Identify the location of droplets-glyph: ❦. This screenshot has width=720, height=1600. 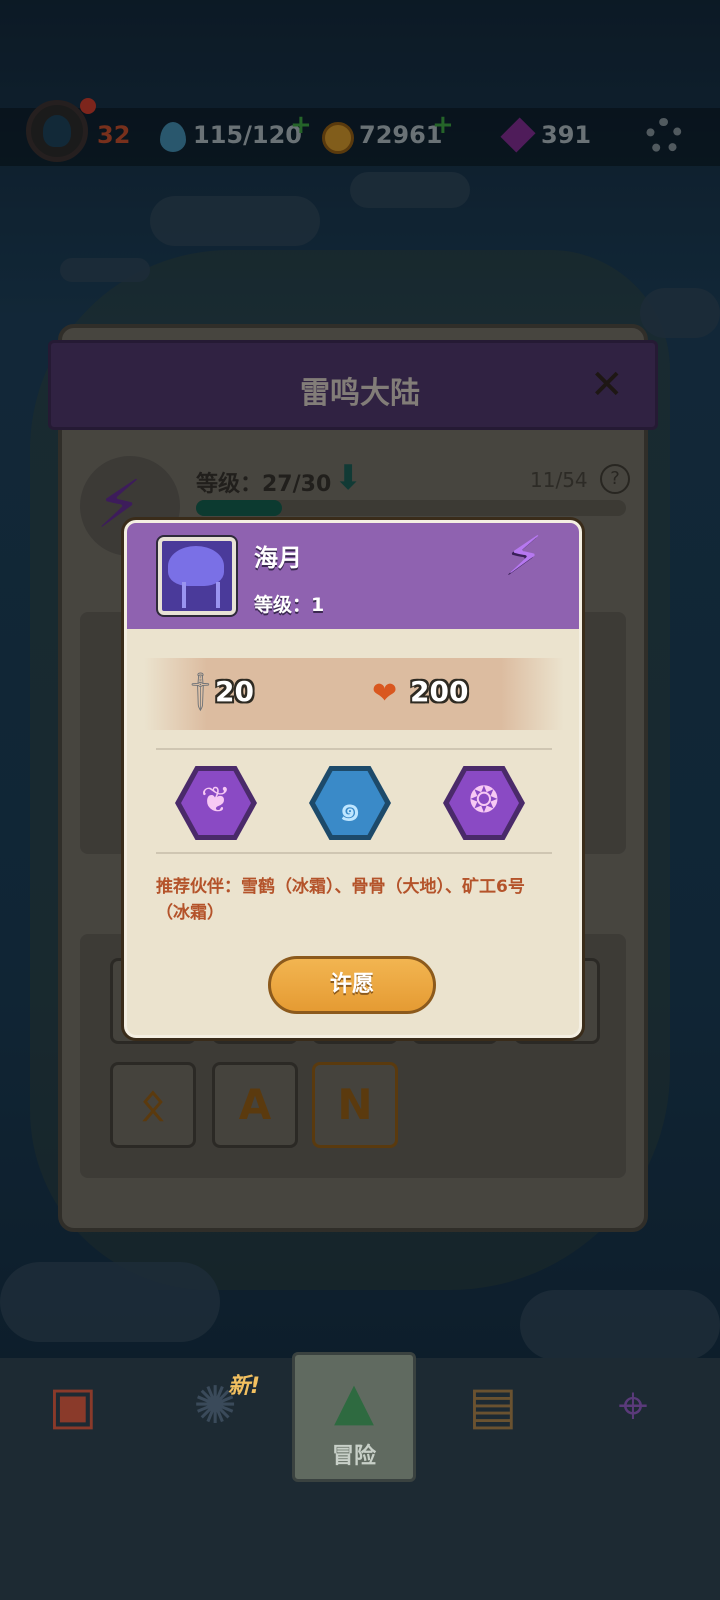
(216, 800).